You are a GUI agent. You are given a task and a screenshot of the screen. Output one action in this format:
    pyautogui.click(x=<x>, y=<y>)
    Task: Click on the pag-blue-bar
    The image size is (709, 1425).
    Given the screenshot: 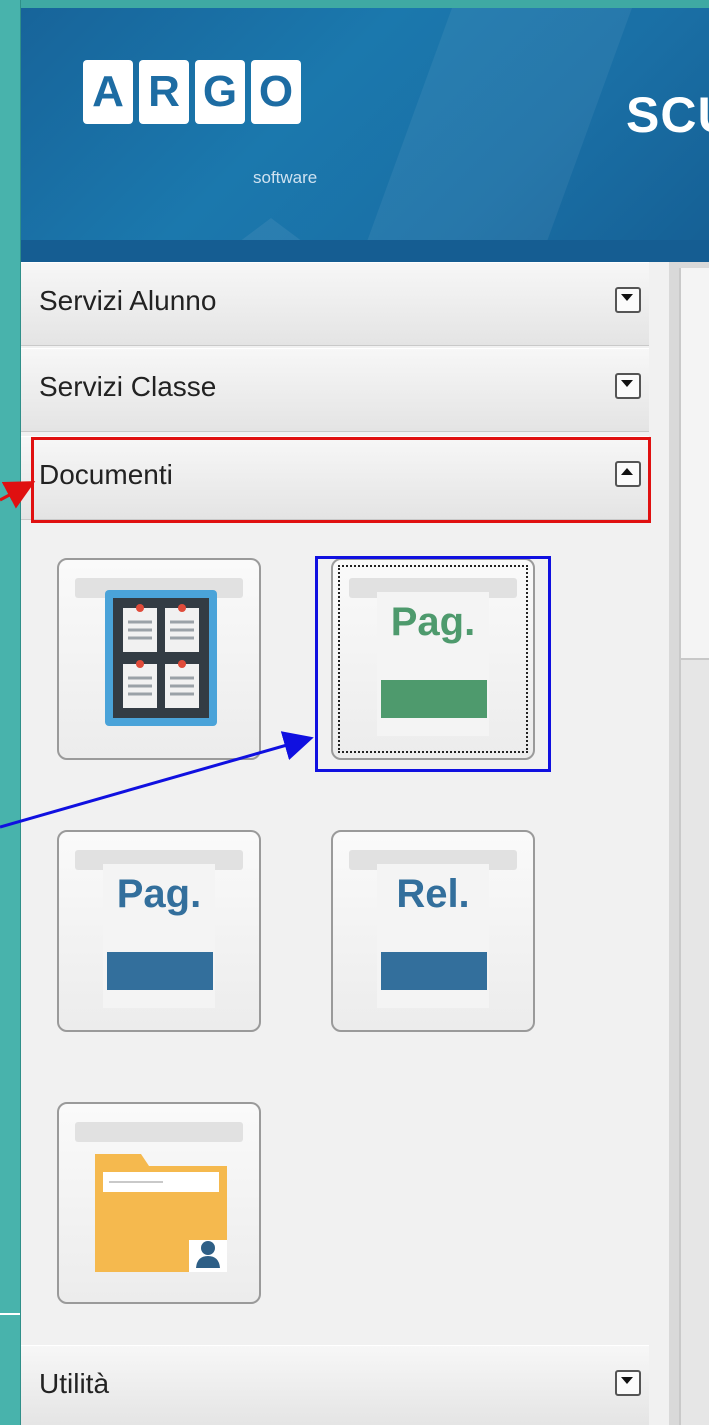 What is the action you would take?
    pyautogui.click(x=160, y=971)
    